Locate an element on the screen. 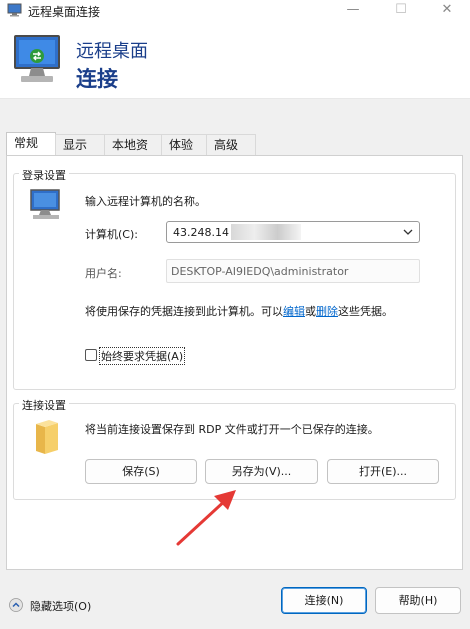  redacted-region is located at coordinates (266, 232).